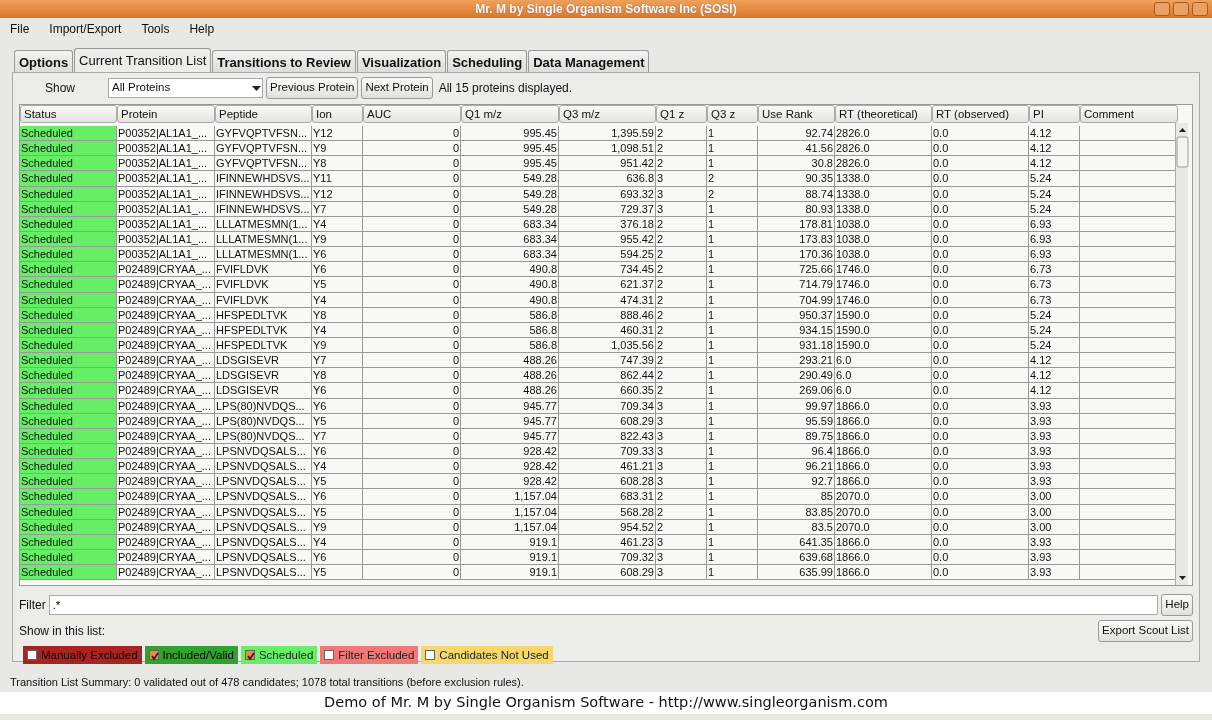 The image size is (1212, 720). I want to click on table-cell: 3.00, so click(1054, 497).